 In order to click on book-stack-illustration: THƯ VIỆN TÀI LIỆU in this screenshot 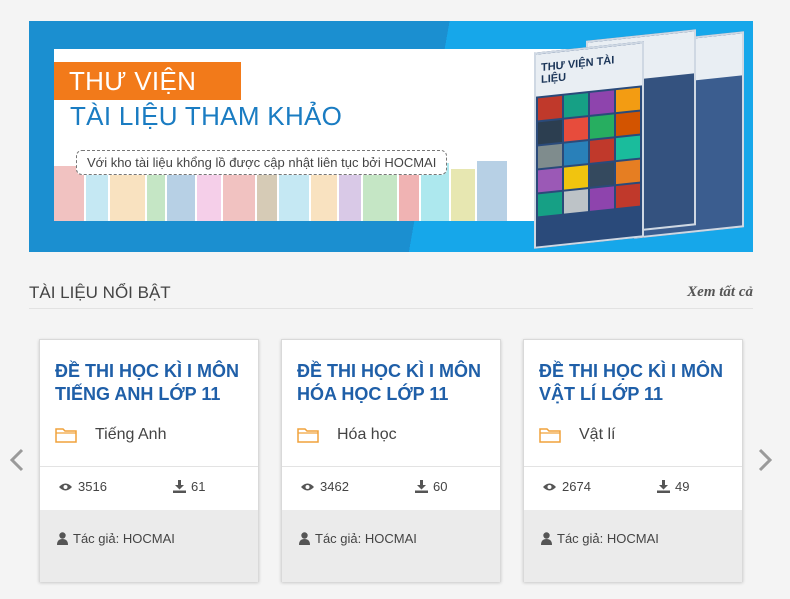, I will do `click(634, 140)`.